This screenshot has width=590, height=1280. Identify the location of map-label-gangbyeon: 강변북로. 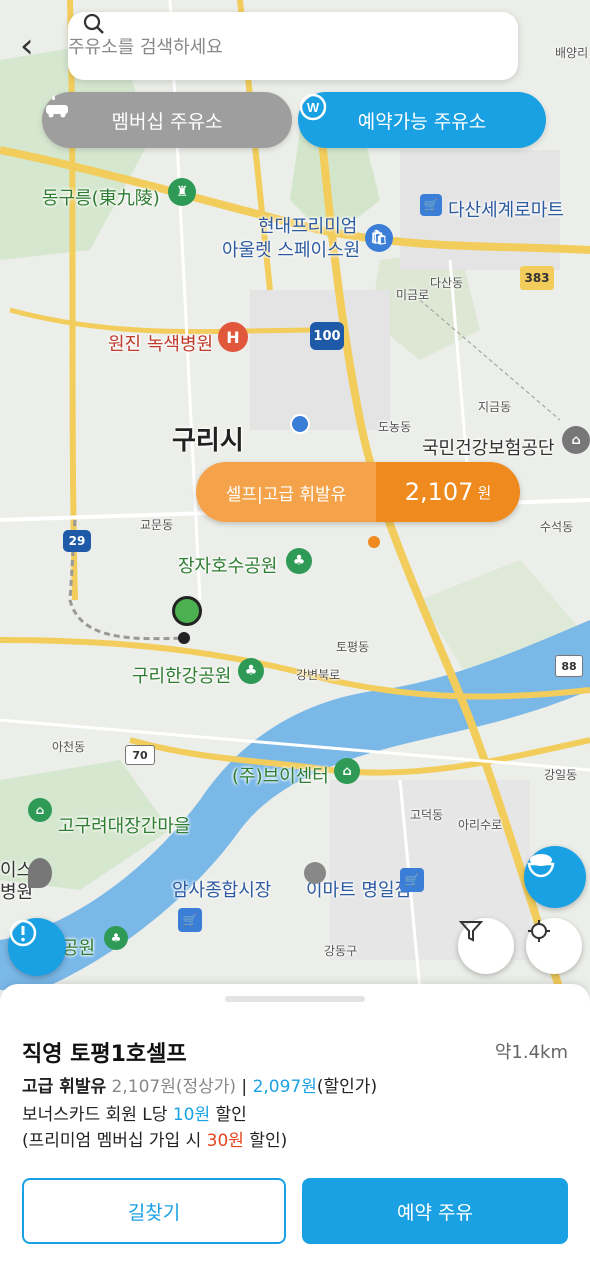
(318, 675).